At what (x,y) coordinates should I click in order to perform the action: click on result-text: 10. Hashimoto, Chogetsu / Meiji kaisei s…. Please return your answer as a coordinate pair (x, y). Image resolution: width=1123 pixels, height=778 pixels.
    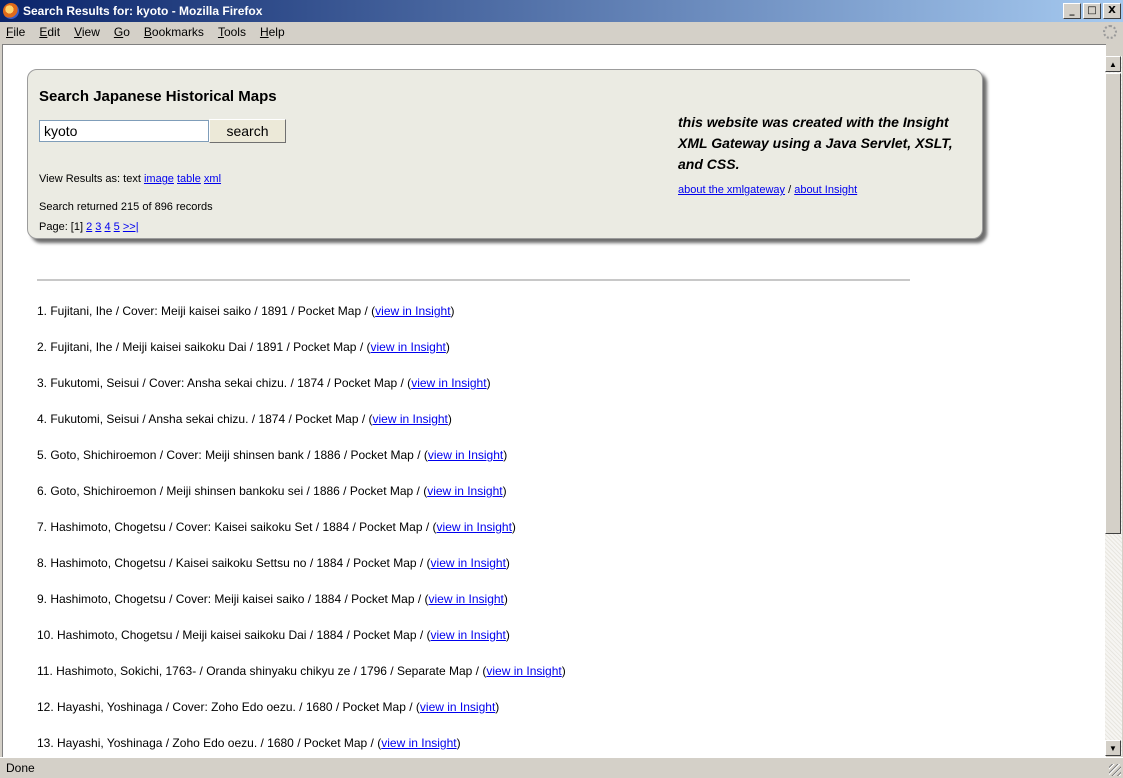
    Looking at the image, I should click on (234, 635).